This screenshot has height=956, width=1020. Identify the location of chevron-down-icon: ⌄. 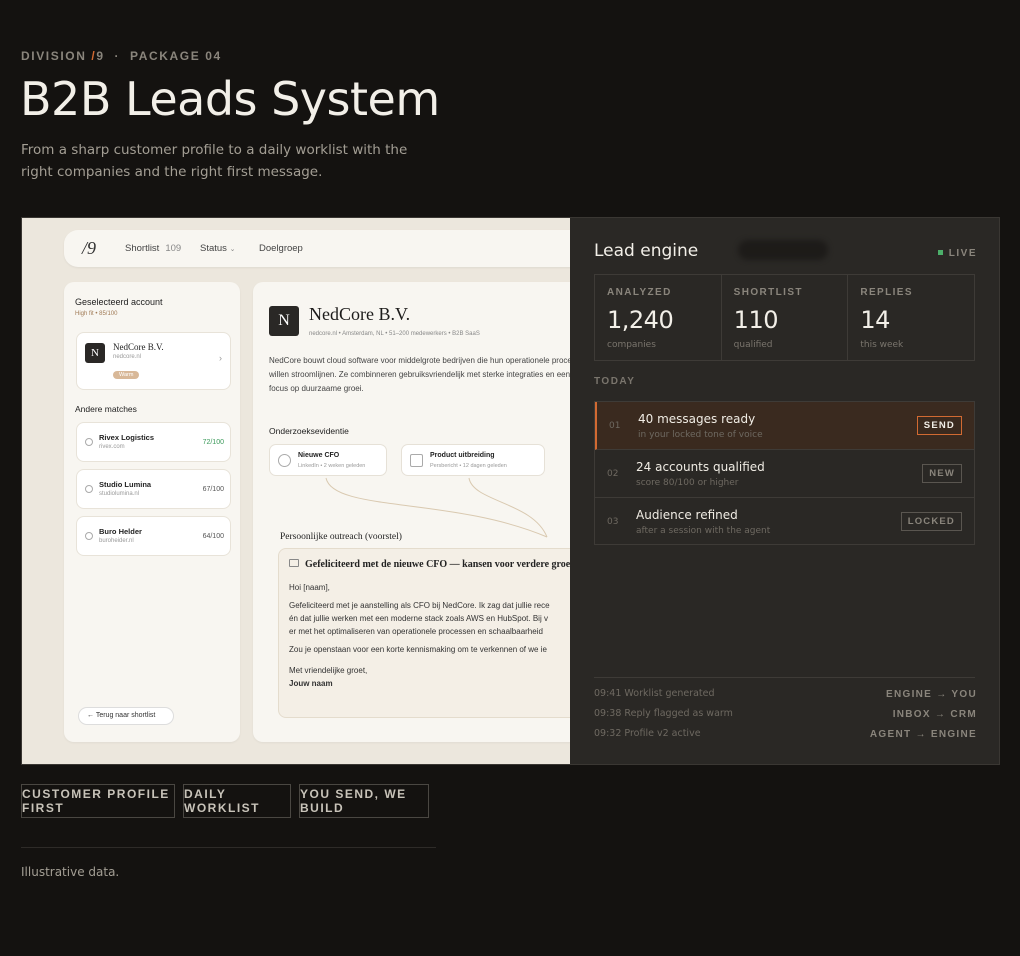
(232, 249).